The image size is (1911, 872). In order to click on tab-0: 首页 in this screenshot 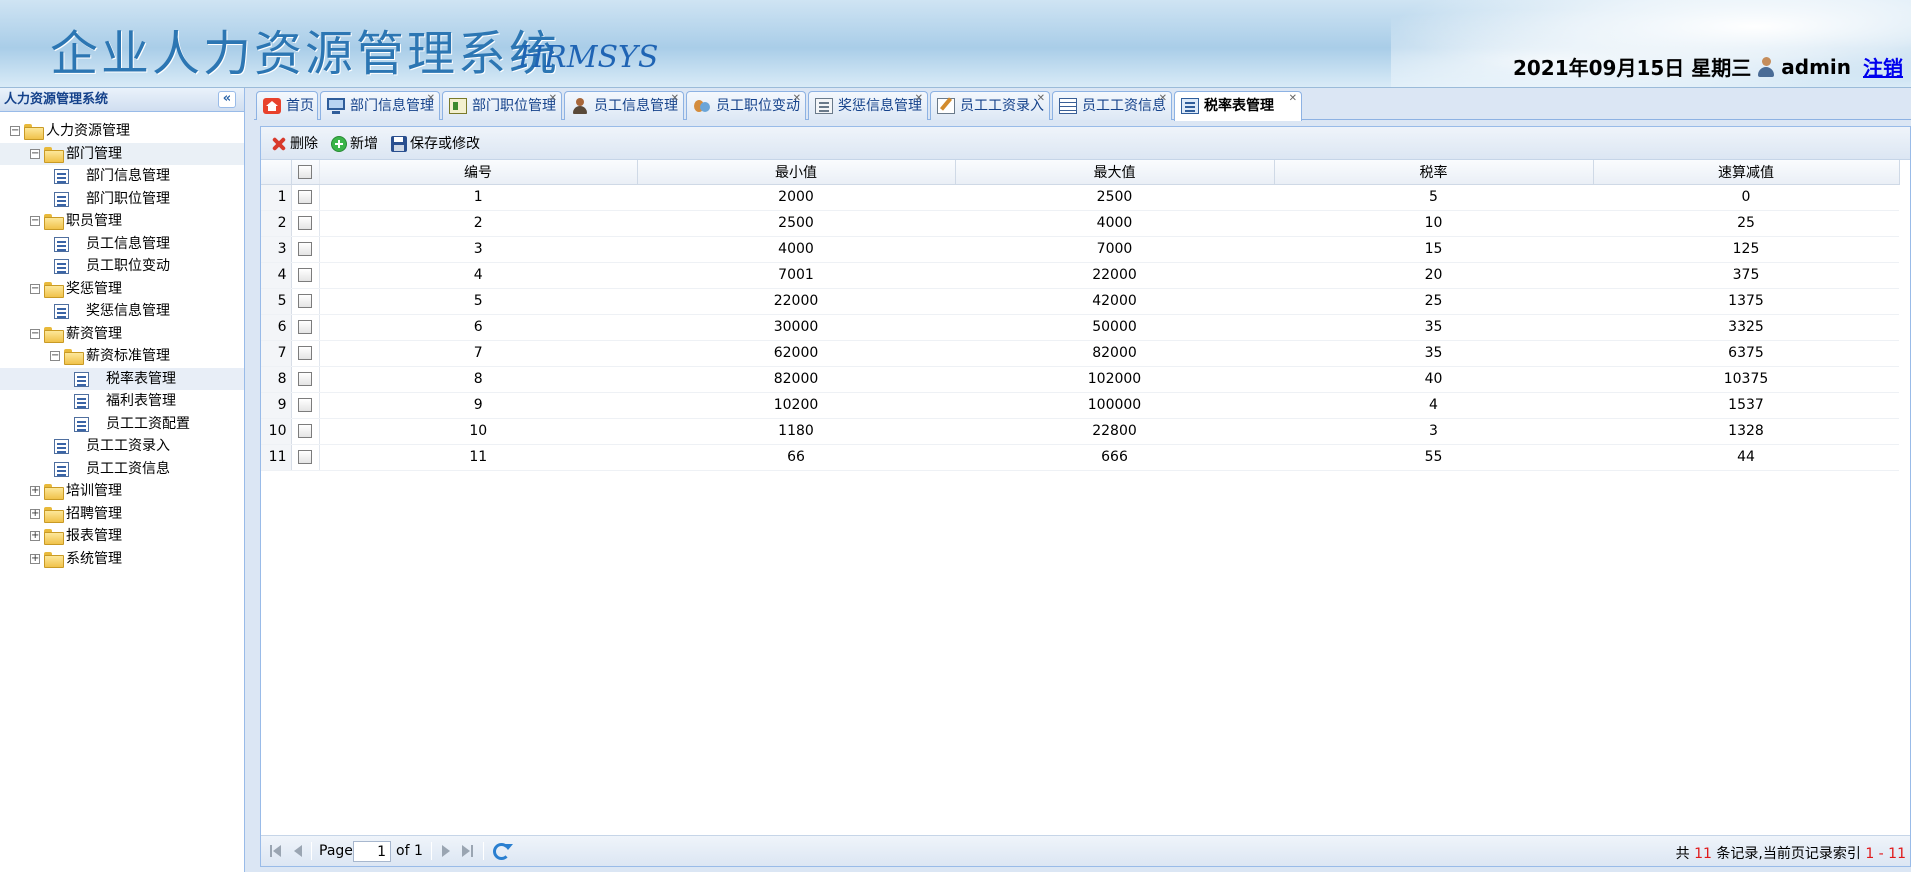, I will do `click(287, 105)`.